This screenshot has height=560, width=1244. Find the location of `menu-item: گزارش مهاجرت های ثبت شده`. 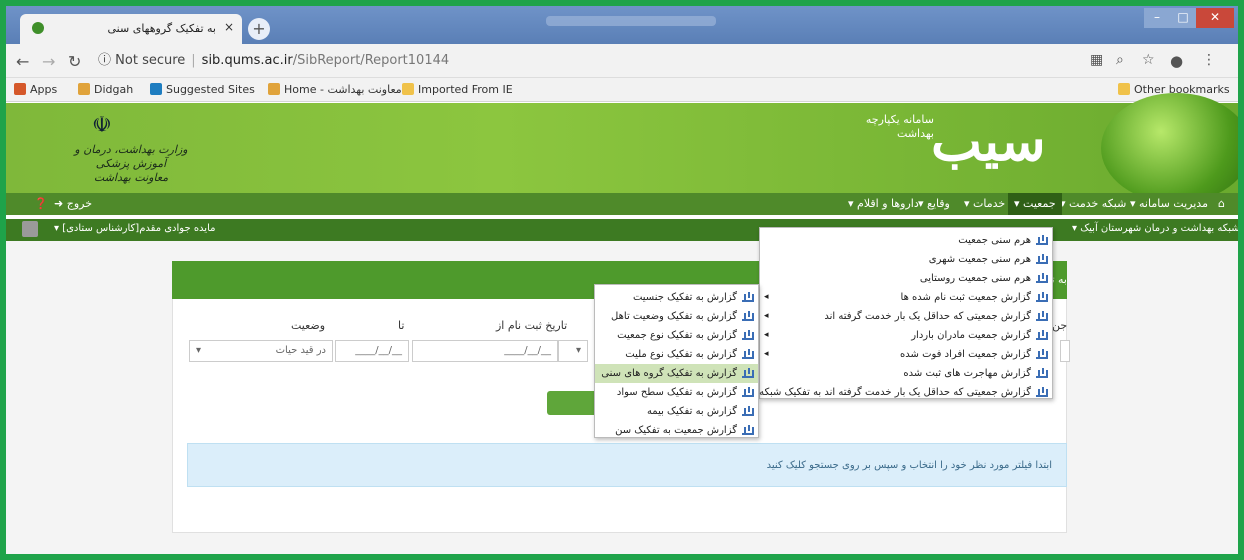

menu-item: گزارش مهاجرت های ثبت شده is located at coordinates (906, 373).